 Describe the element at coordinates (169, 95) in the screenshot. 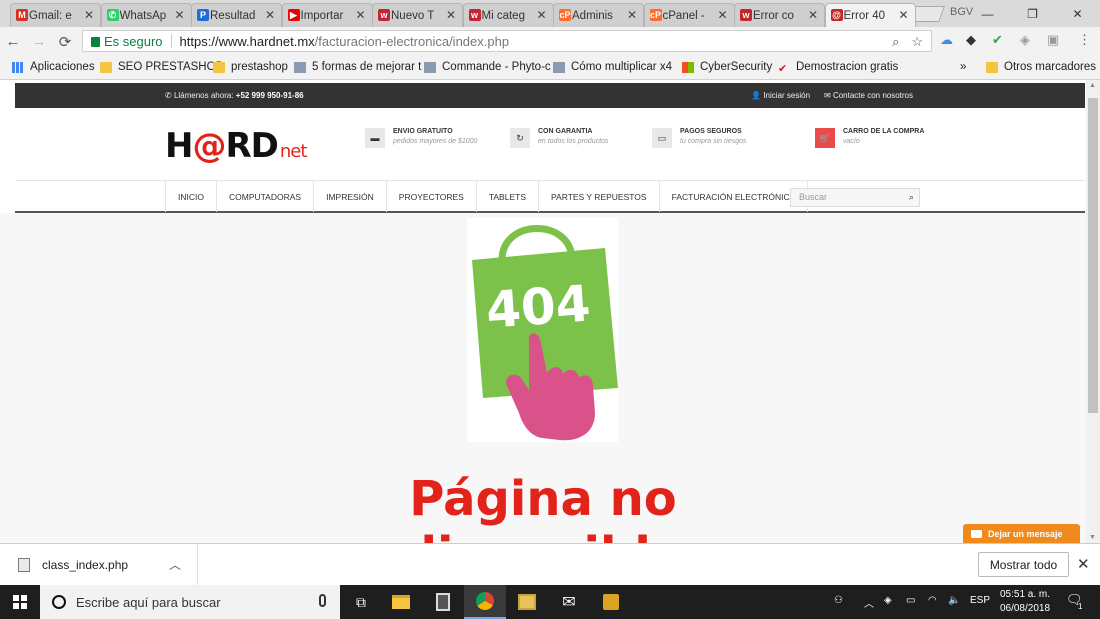

I see `phone-icon: ✆` at that location.